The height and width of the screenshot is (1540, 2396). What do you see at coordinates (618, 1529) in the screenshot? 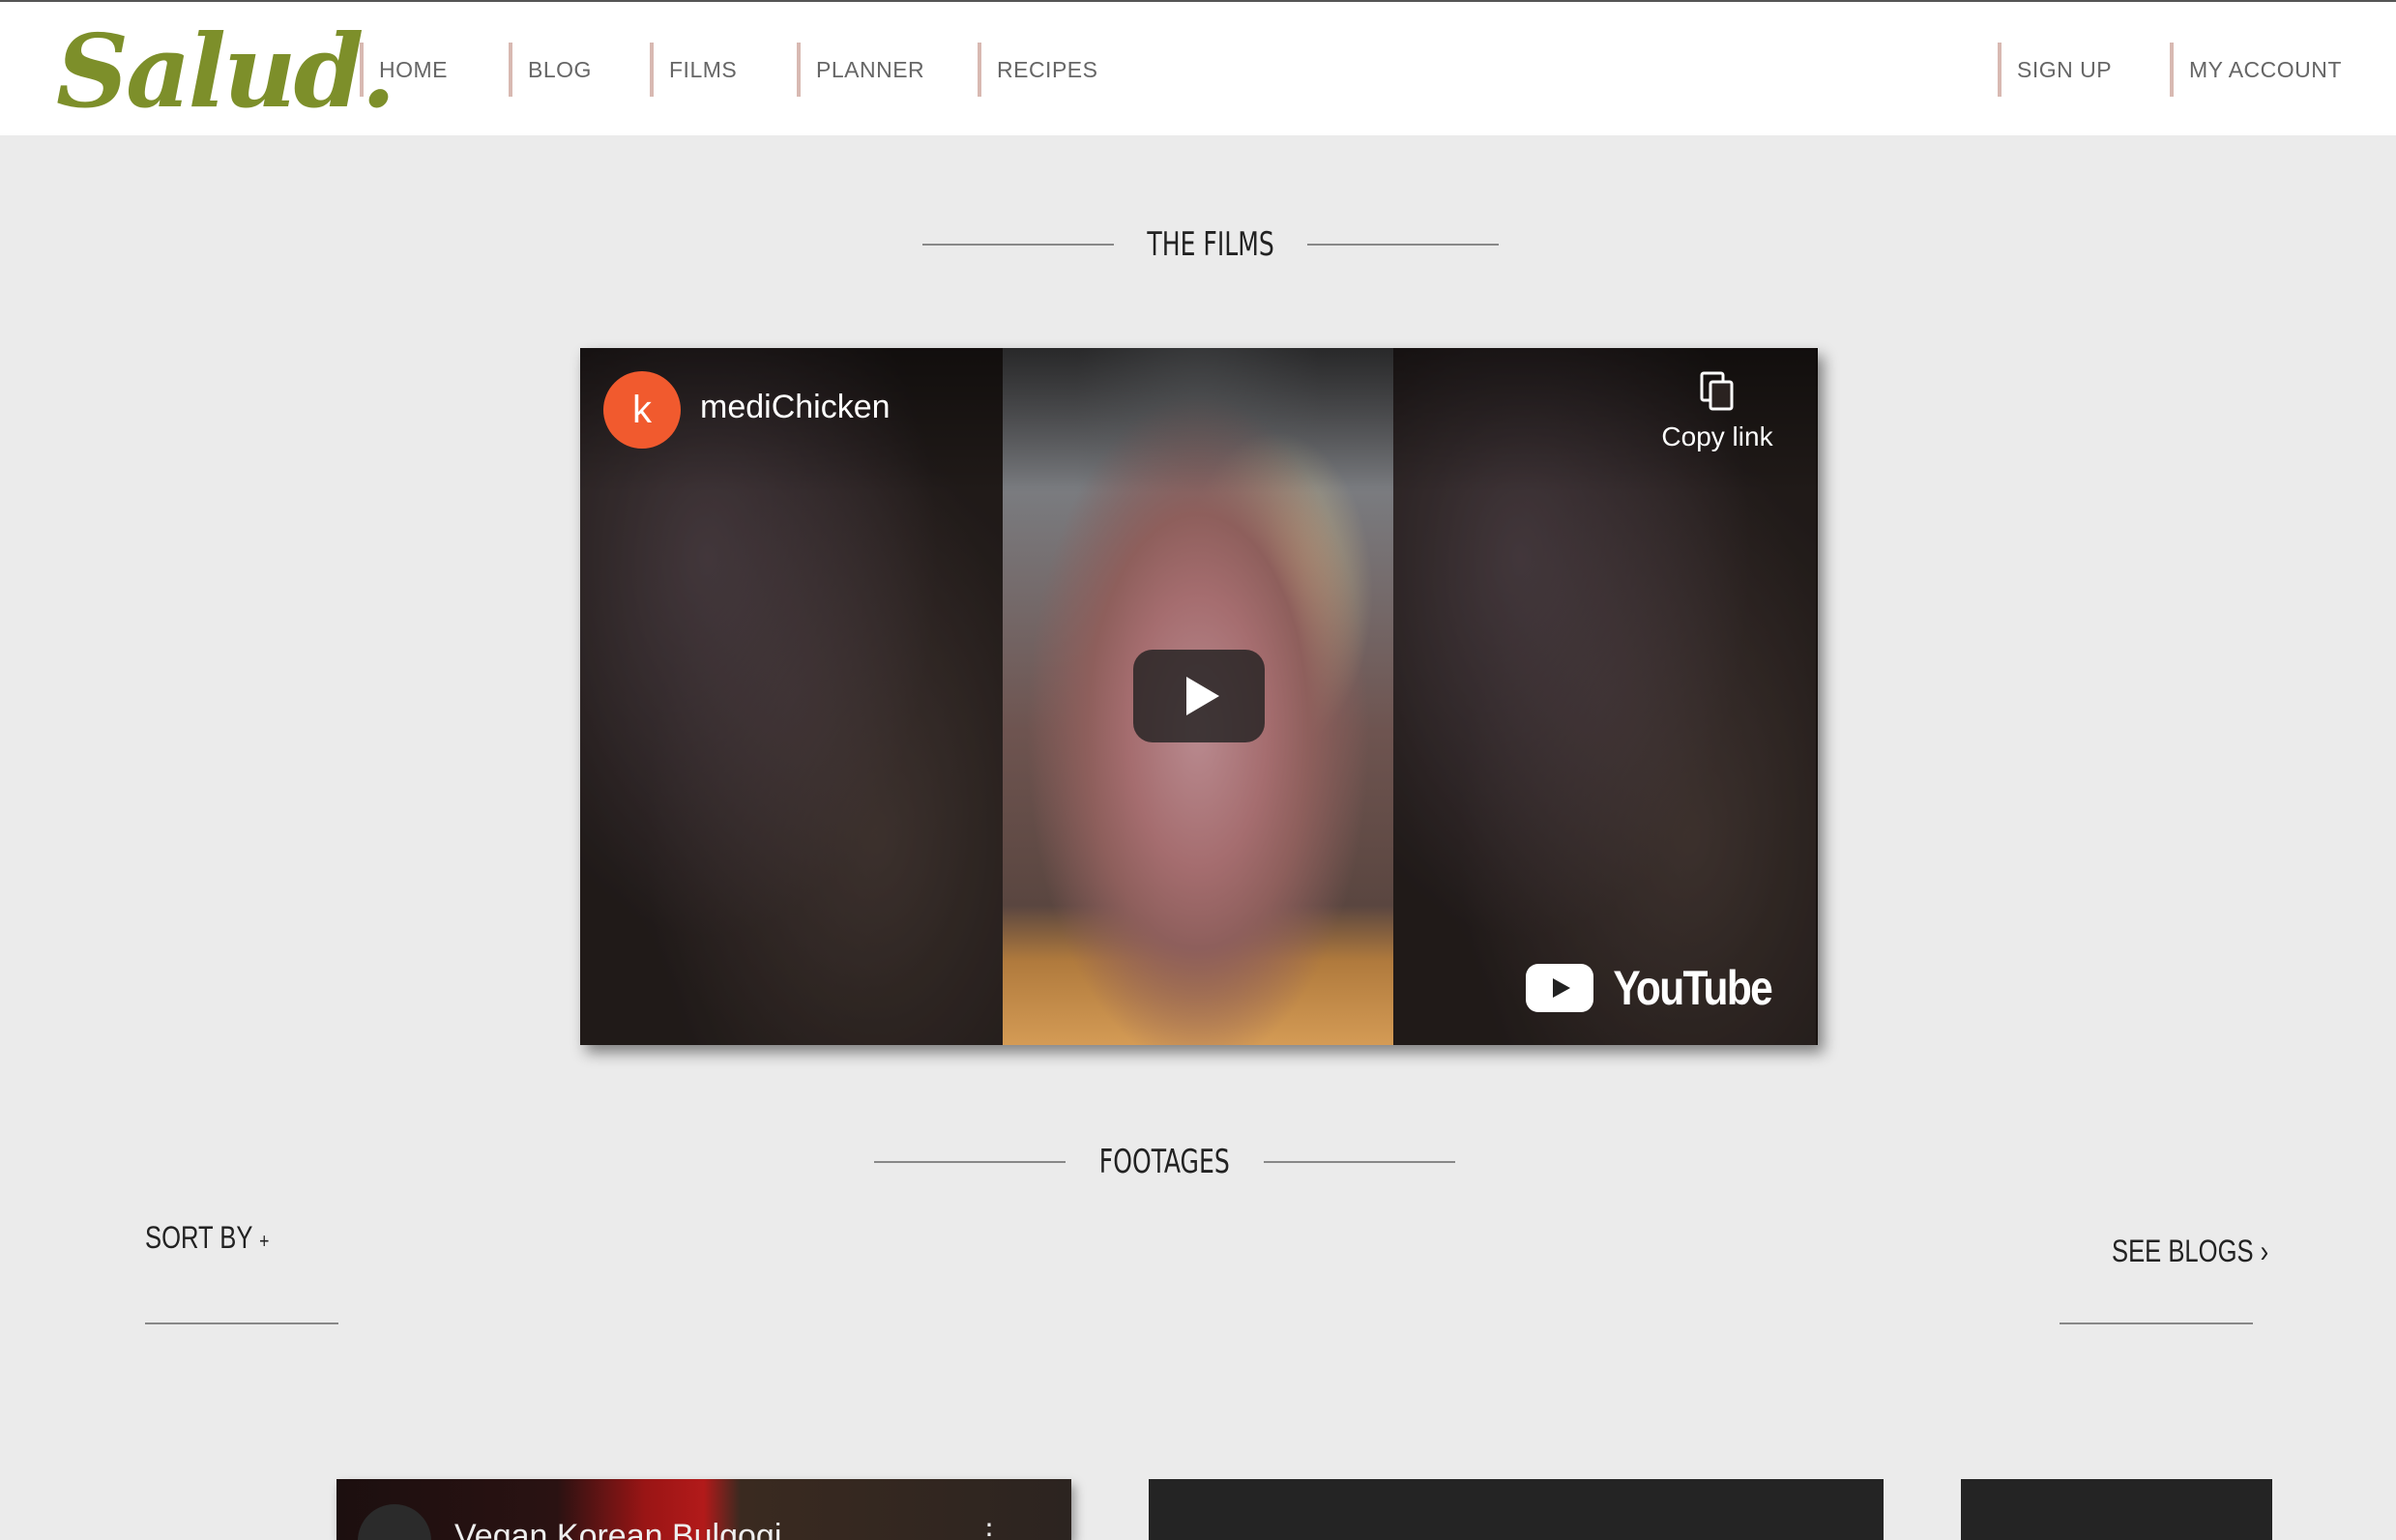
I see `card-title: Vegan Korean Bulgogi` at bounding box center [618, 1529].